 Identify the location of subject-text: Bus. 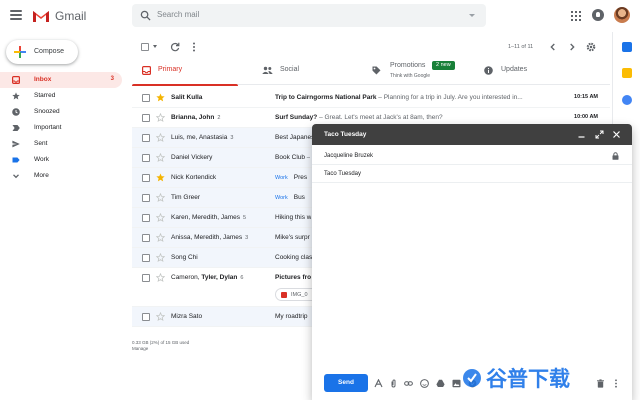
(299, 197).